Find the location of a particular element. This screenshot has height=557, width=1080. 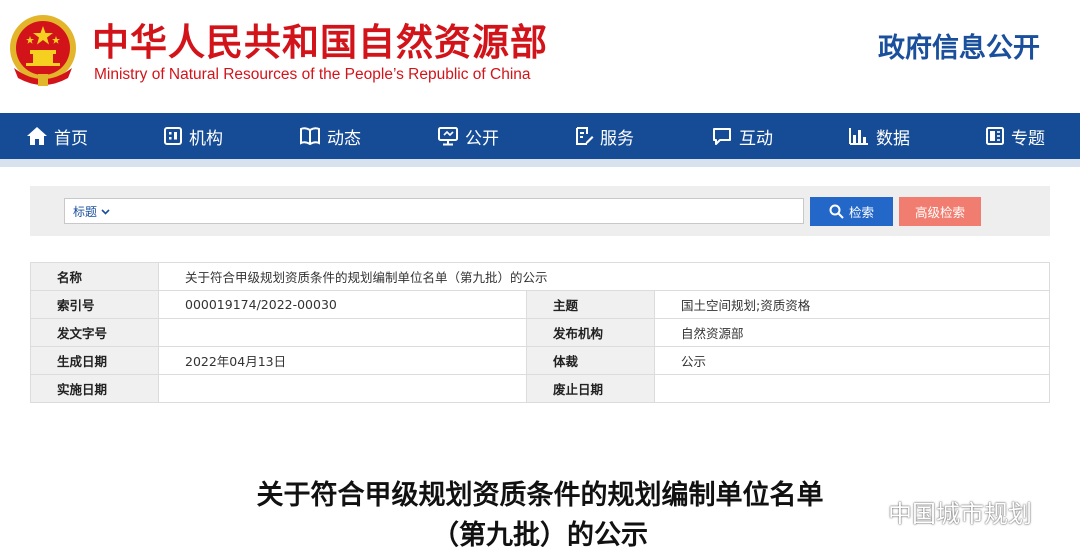

main-nav: 首页 机构 动态 公开 服务 互动 数据 专题 is located at coordinates (540, 136).